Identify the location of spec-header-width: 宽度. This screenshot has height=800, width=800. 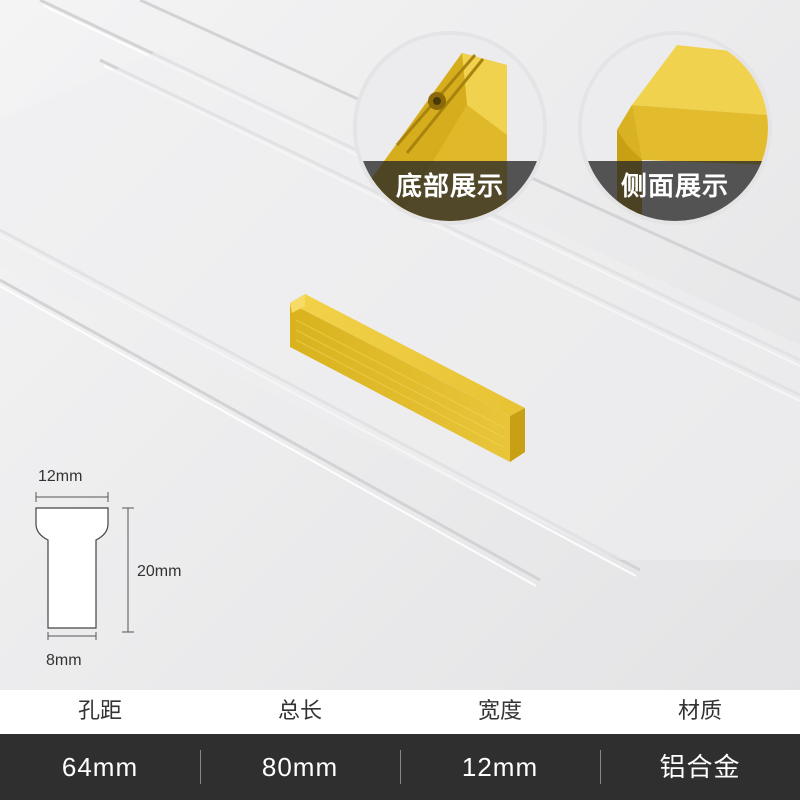
(499, 711).